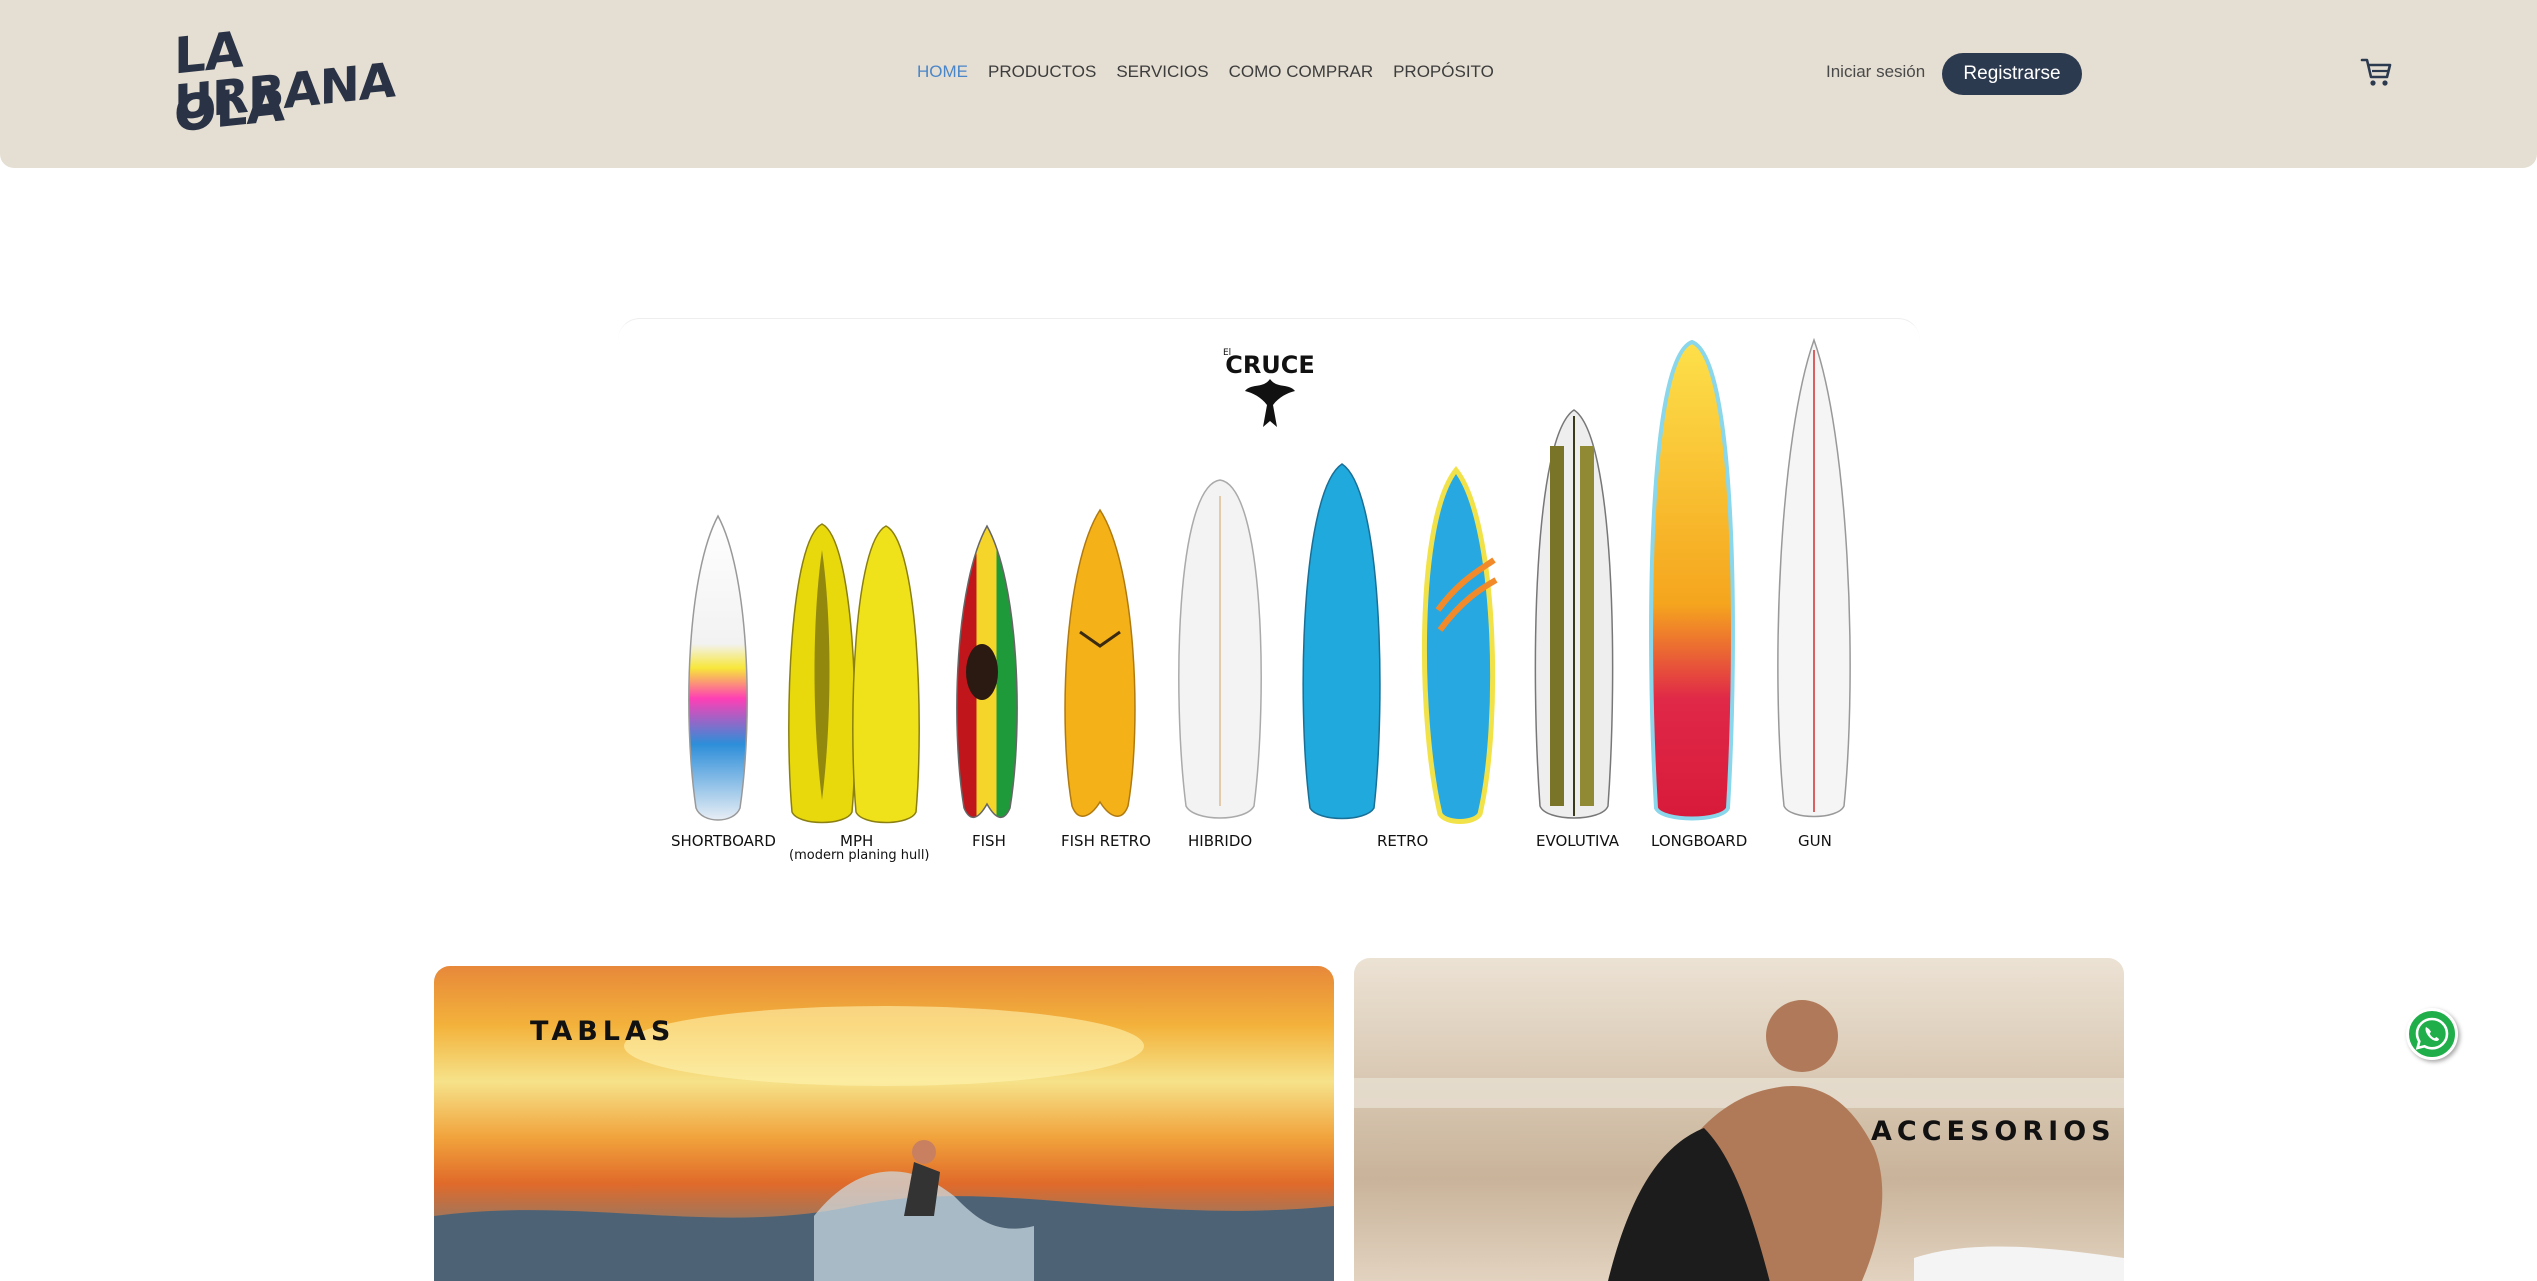 The height and width of the screenshot is (1281, 2537). Describe the element at coordinates (1739, 1119) in the screenshot. I see `category-card-accesorios: ACCESORIOS` at that location.